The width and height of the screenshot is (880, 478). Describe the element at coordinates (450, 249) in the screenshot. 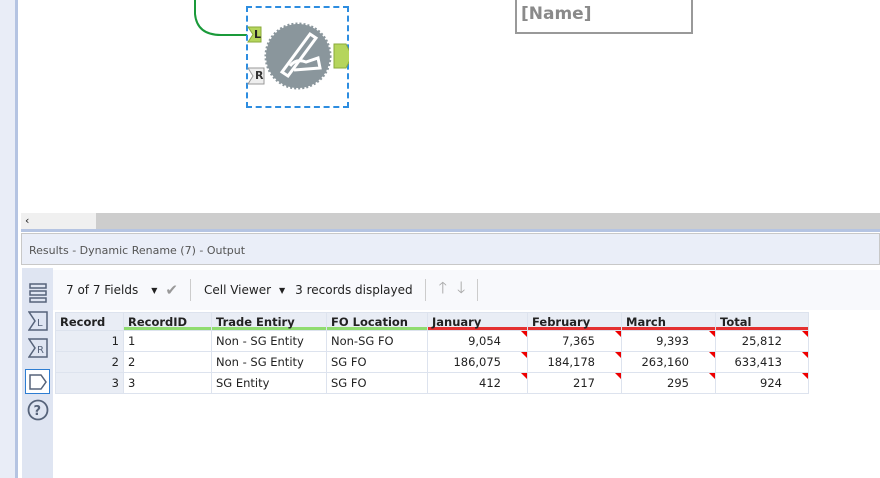

I see `results-title: Results - Dynamic Rename (7) - Output` at that location.